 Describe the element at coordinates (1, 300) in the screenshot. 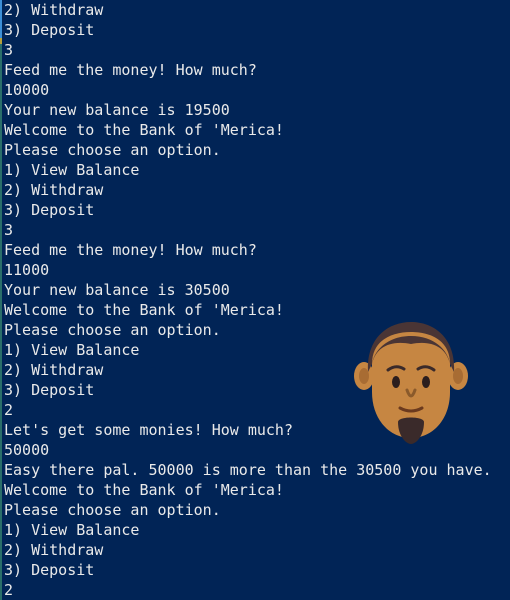

I see `left-gutter-marker` at that location.